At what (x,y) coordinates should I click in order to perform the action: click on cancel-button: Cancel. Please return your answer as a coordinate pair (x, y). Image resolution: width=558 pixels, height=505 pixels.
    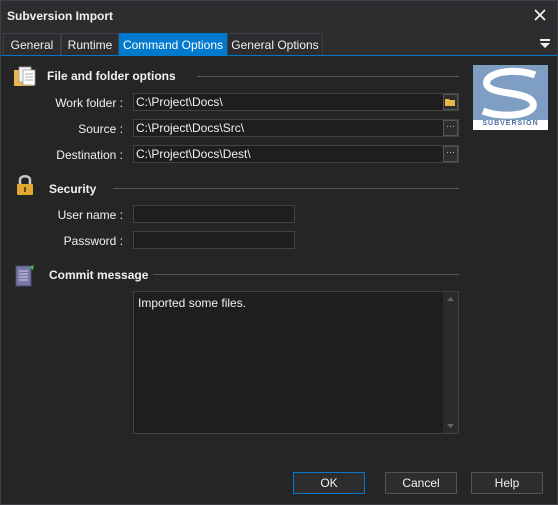
    Looking at the image, I should click on (421, 483).